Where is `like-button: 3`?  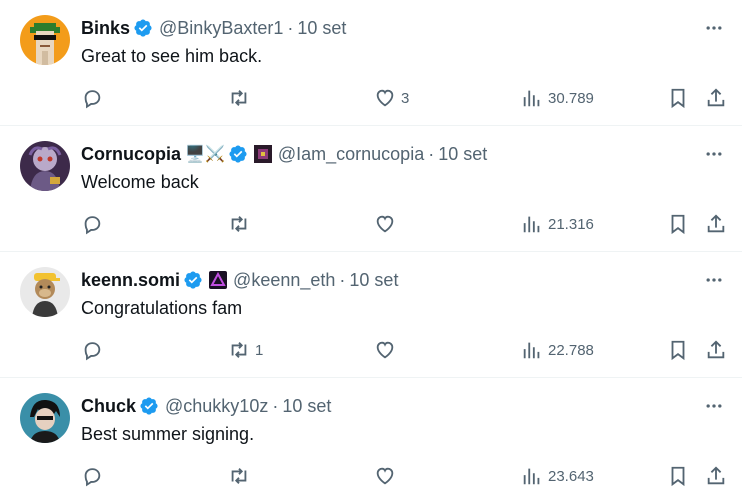
like-button: 3 is located at coordinates (391, 98).